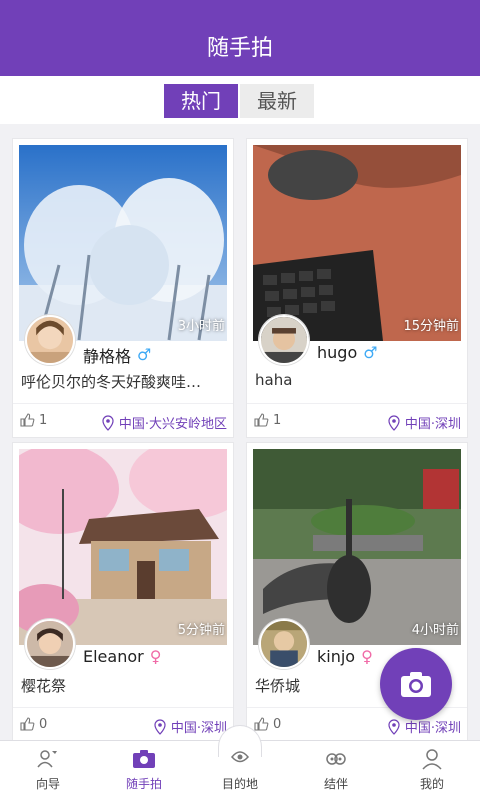 The height and width of the screenshot is (800, 480). Describe the element at coordinates (113, 656) in the screenshot. I see `username: Eleanor` at that location.